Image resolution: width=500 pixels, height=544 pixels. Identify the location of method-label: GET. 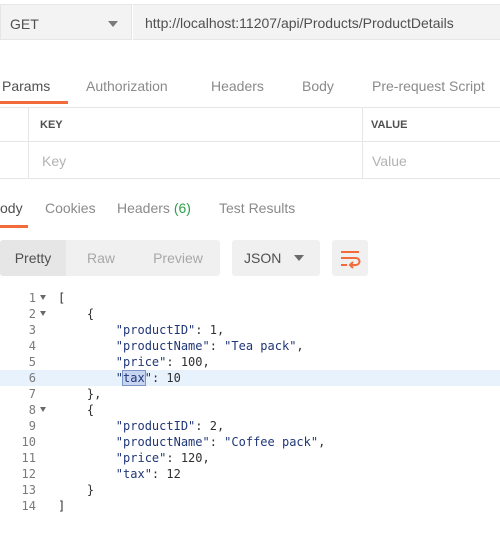
(24, 24).